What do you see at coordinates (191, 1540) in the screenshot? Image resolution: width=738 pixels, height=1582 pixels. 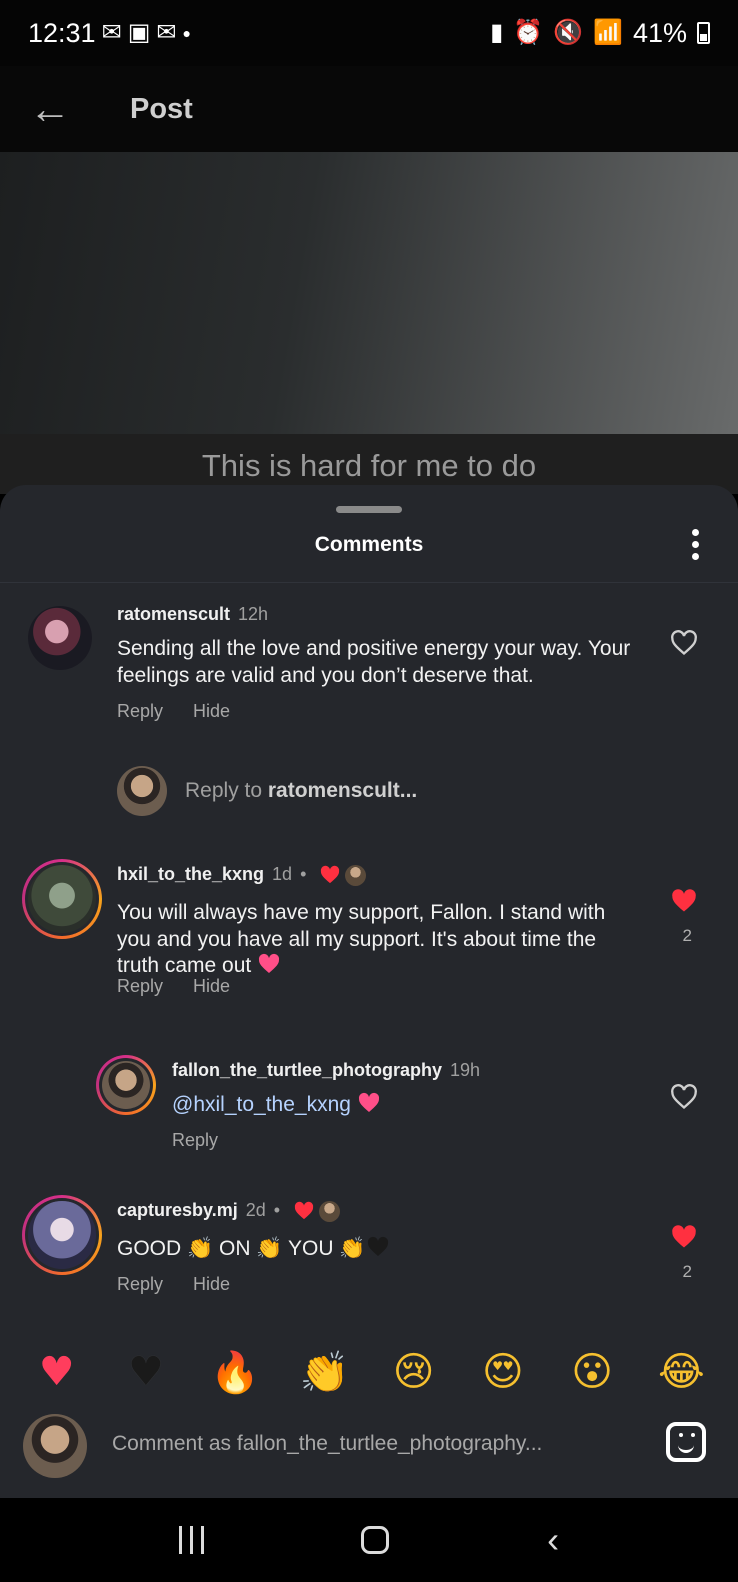 I see `recents-icon` at bounding box center [191, 1540].